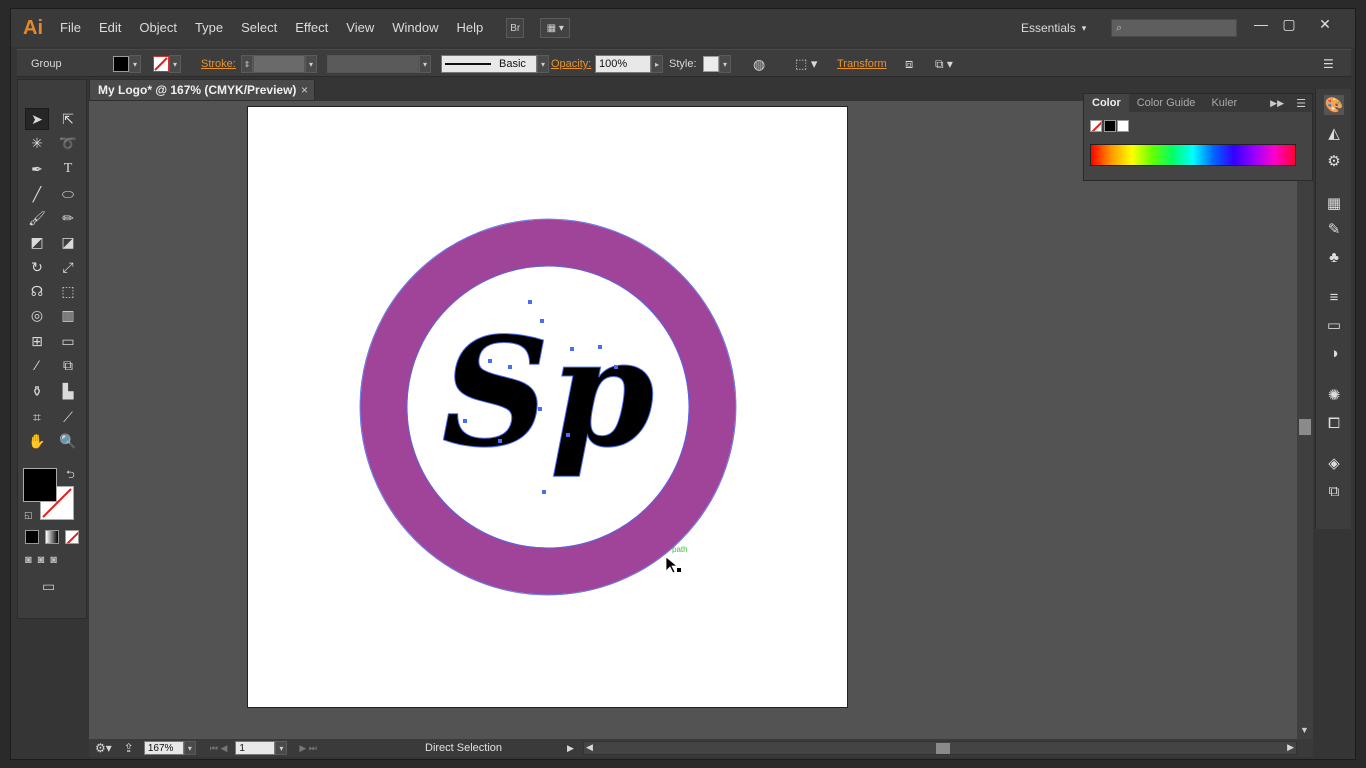 The height and width of the screenshot is (768, 1366). What do you see at coordinates (68, 218) in the screenshot?
I see `pencil-tool: ✏` at bounding box center [68, 218].